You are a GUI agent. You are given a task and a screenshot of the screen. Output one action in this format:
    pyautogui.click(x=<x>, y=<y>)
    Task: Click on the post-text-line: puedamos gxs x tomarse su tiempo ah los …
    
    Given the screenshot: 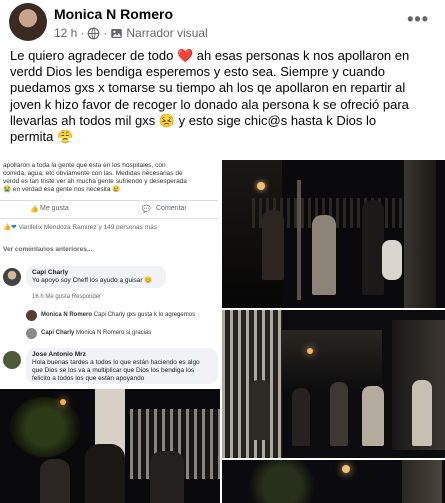 What is the action you would take?
    pyautogui.click(x=208, y=88)
    